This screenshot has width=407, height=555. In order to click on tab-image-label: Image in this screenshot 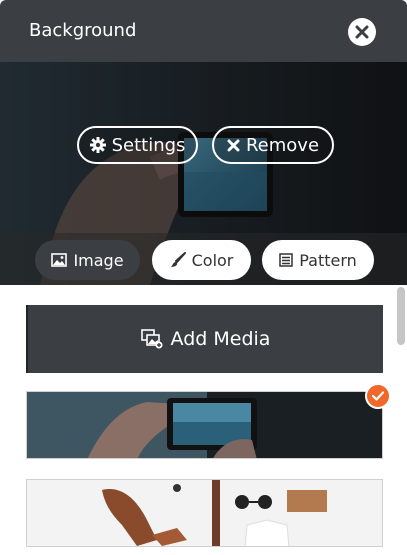, I will do `click(98, 260)`.